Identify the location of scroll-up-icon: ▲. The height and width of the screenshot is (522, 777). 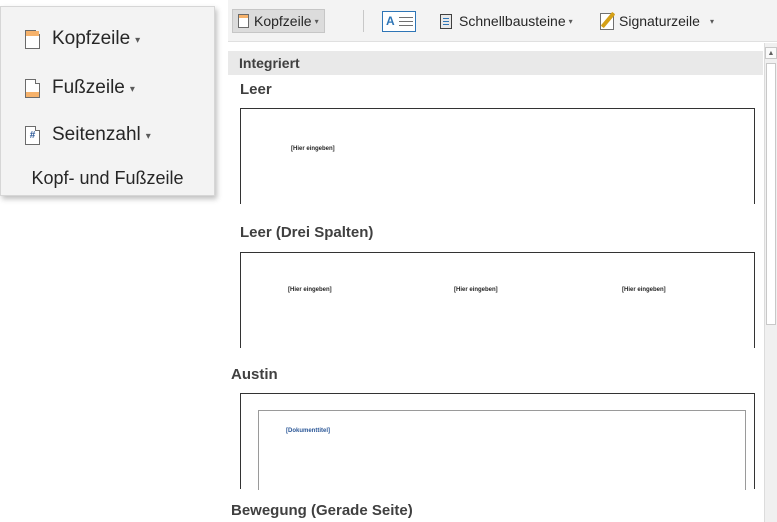
(771, 53).